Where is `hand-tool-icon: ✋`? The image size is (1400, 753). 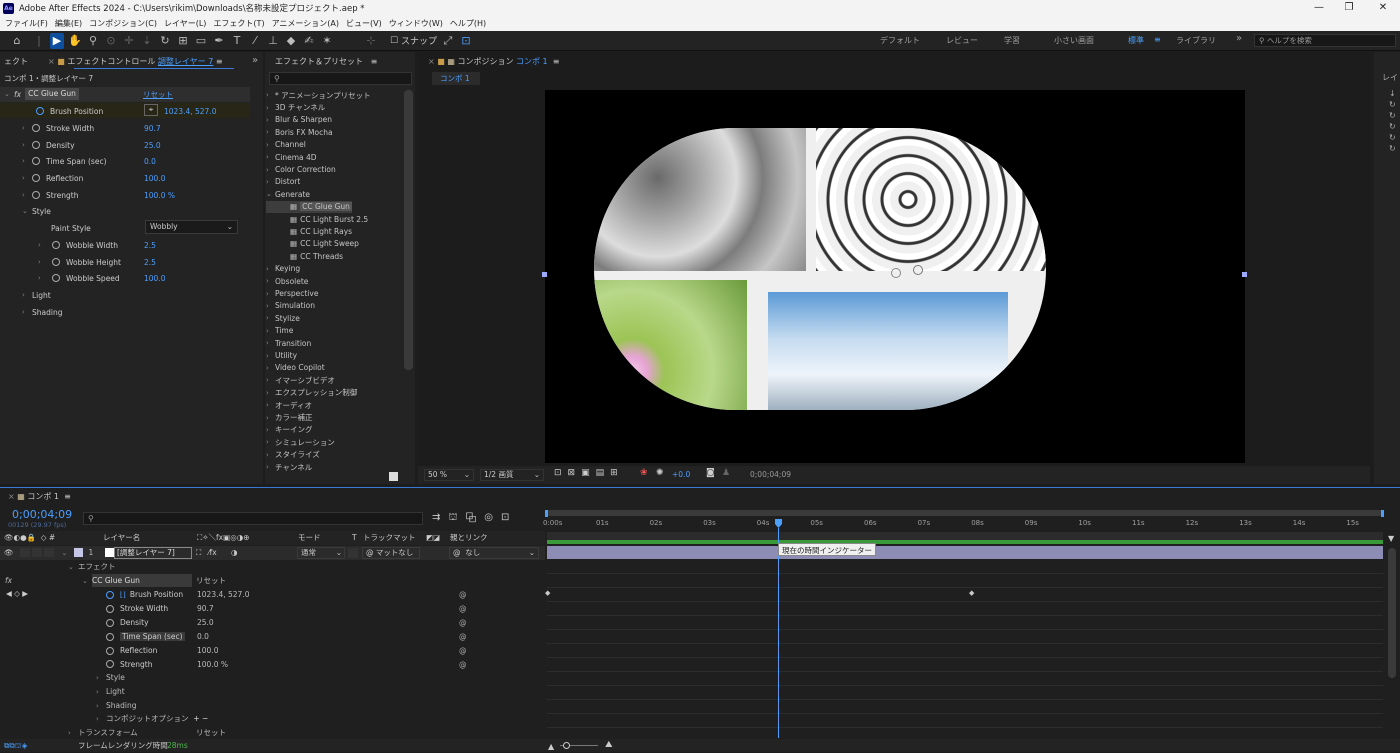 hand-tool-icon: ✋ is located at coordinates (75, 41).